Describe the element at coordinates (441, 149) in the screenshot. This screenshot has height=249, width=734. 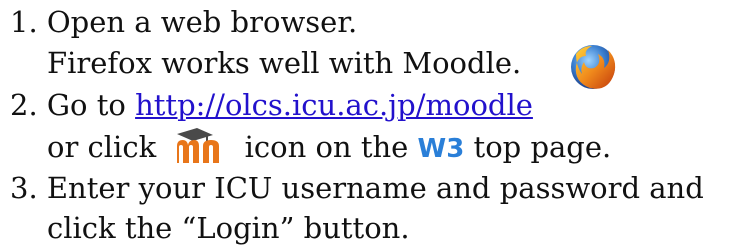
I see `w3-label: W3` at that location.